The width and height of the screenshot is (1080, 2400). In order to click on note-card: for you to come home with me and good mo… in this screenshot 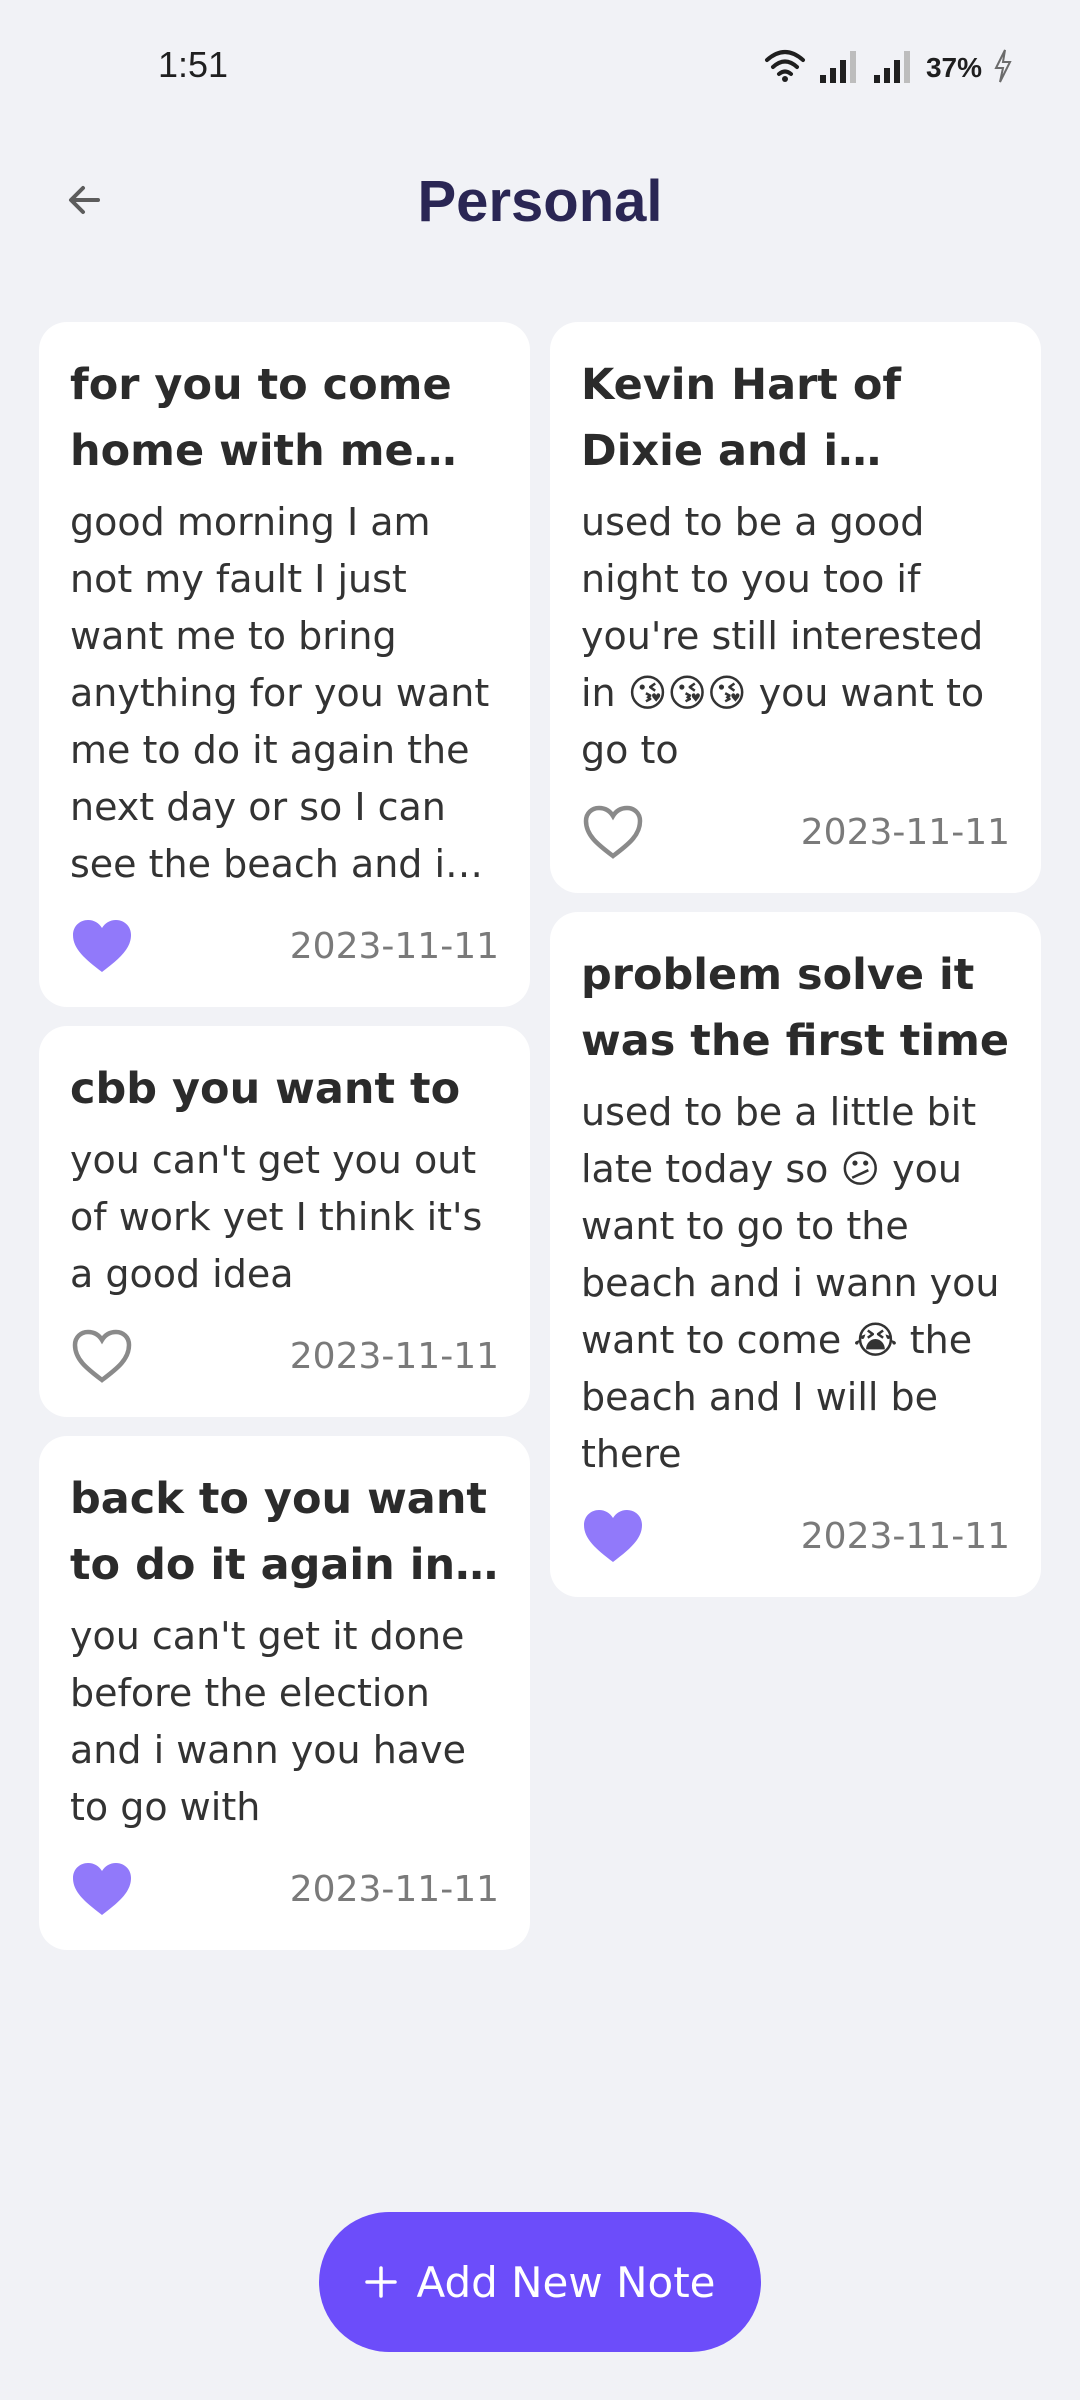, I will do `click(284, 664)`.